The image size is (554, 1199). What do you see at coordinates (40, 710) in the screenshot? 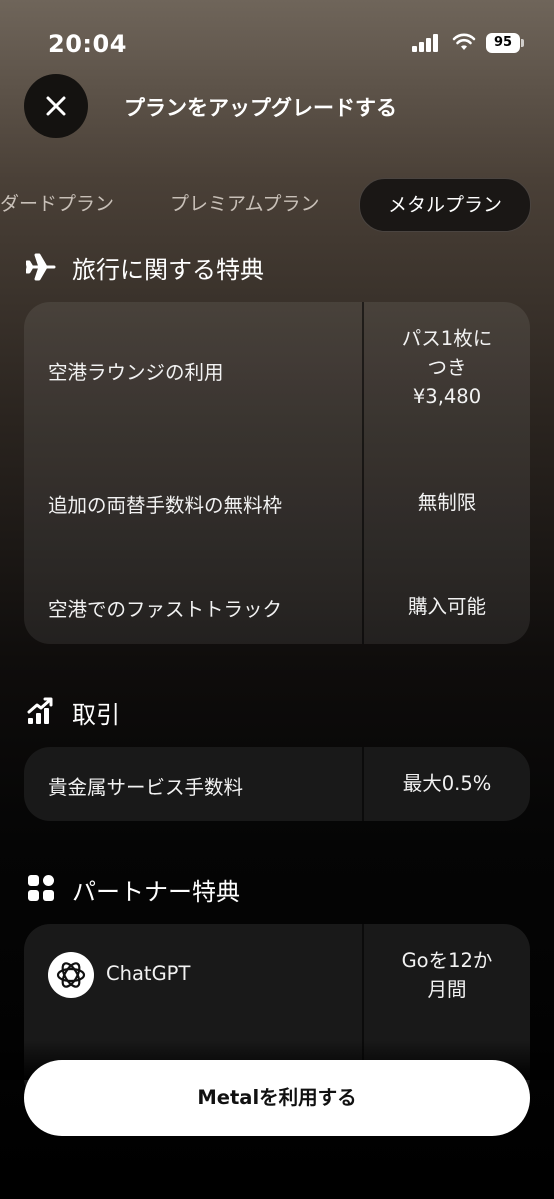
I see `chart-growth-icon` at bounding box center [40, 710].